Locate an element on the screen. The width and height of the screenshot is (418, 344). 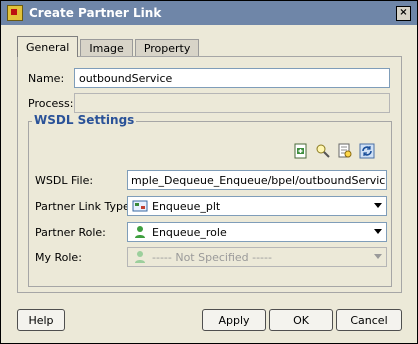
tab-strip: General Image Property is located at coordinates (109, 46).